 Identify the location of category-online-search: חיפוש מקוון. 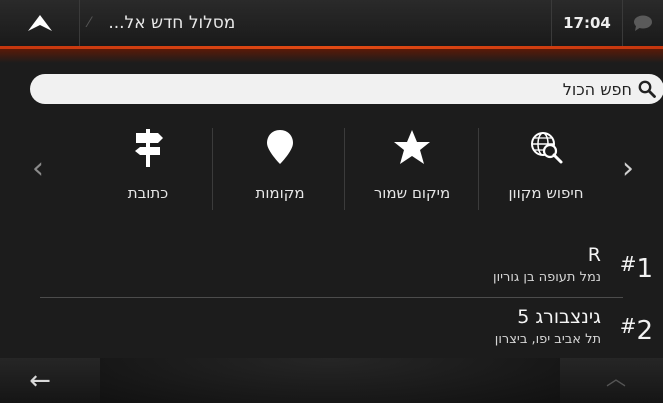
(546, 171).